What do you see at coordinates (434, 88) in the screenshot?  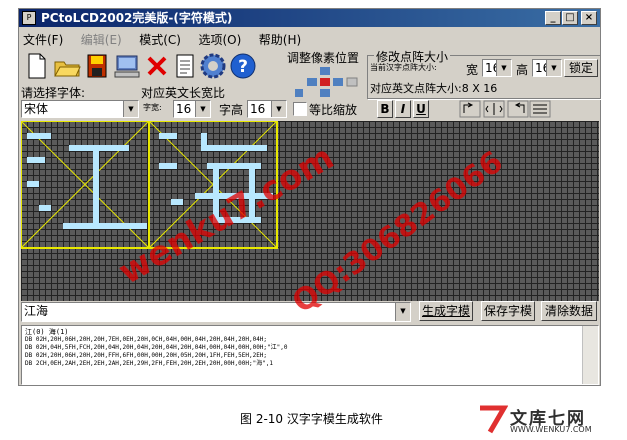 I see `ascii-dot-size-label: 对应英文点阵大小:8 X 16` at bounding box center [434, 88].